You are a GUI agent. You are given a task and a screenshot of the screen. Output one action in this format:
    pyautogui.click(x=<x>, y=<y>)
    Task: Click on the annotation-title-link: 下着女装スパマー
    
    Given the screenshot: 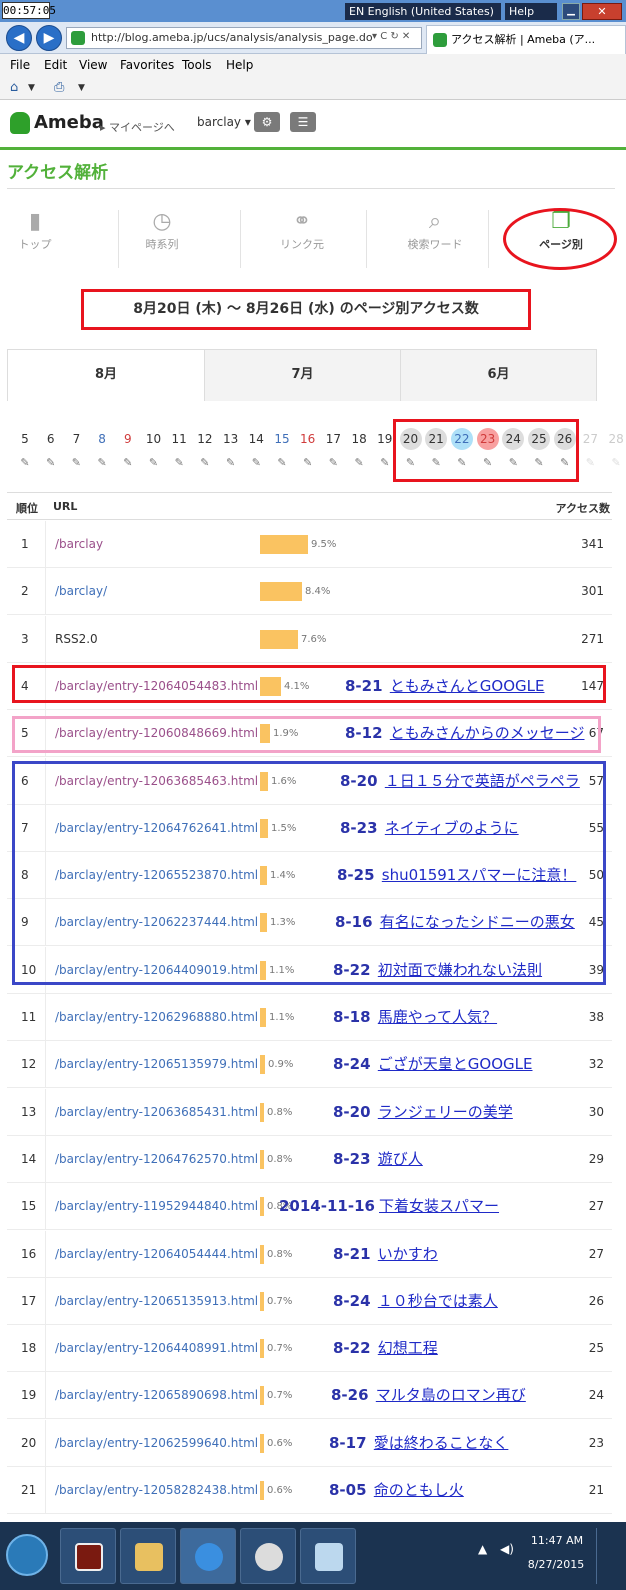 What is the action you would take?
    pyautogui.click(x=439, y=1206)
    